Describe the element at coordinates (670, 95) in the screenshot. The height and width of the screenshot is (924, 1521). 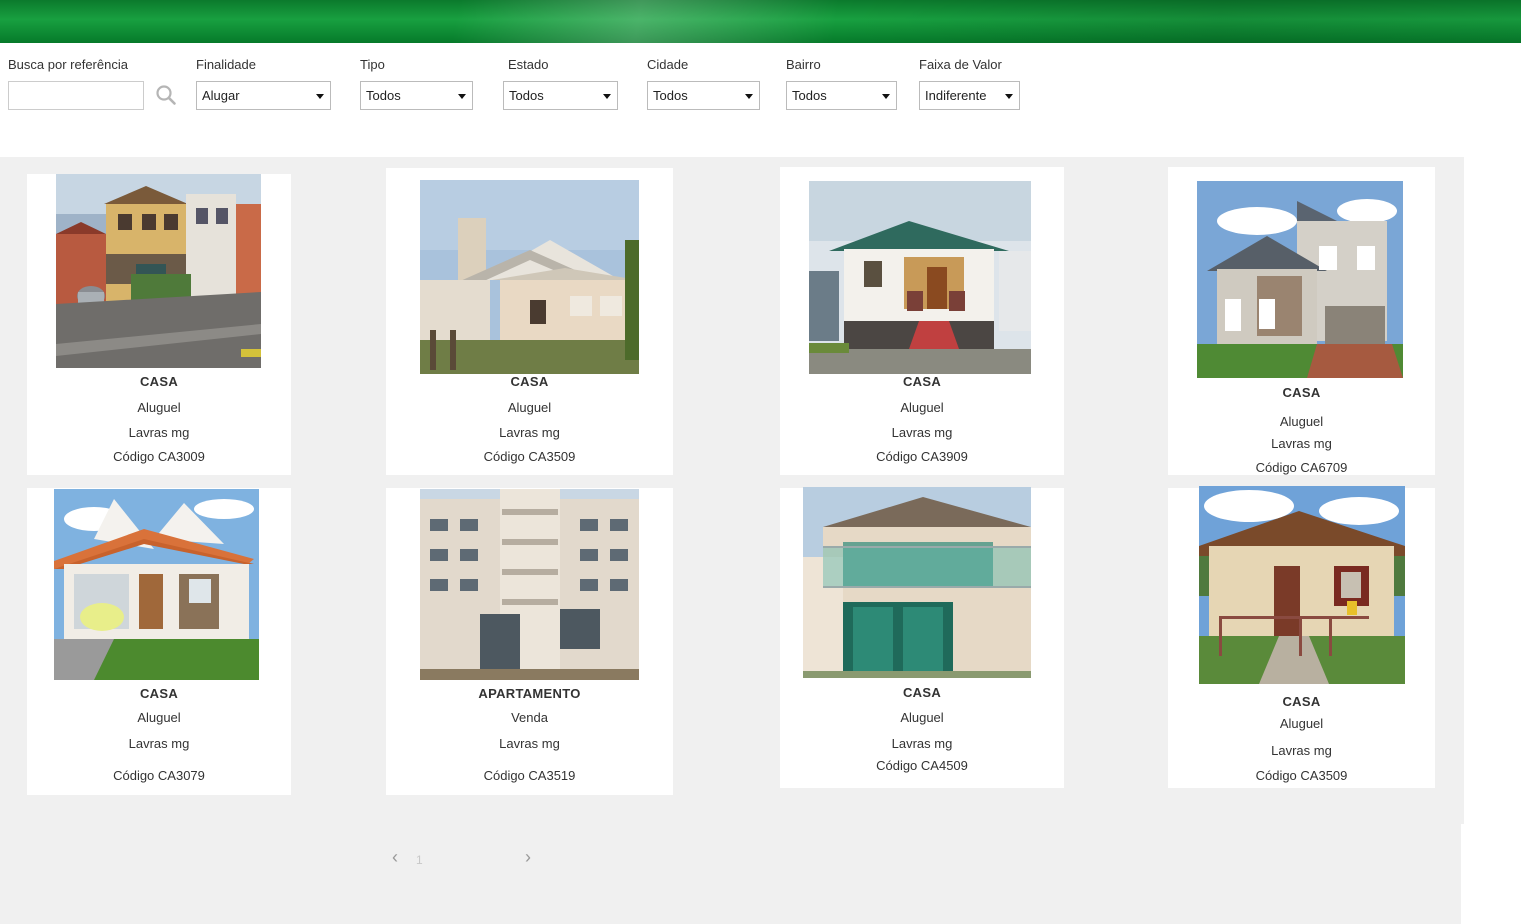
I see `cidade-value: Todos` at that location.